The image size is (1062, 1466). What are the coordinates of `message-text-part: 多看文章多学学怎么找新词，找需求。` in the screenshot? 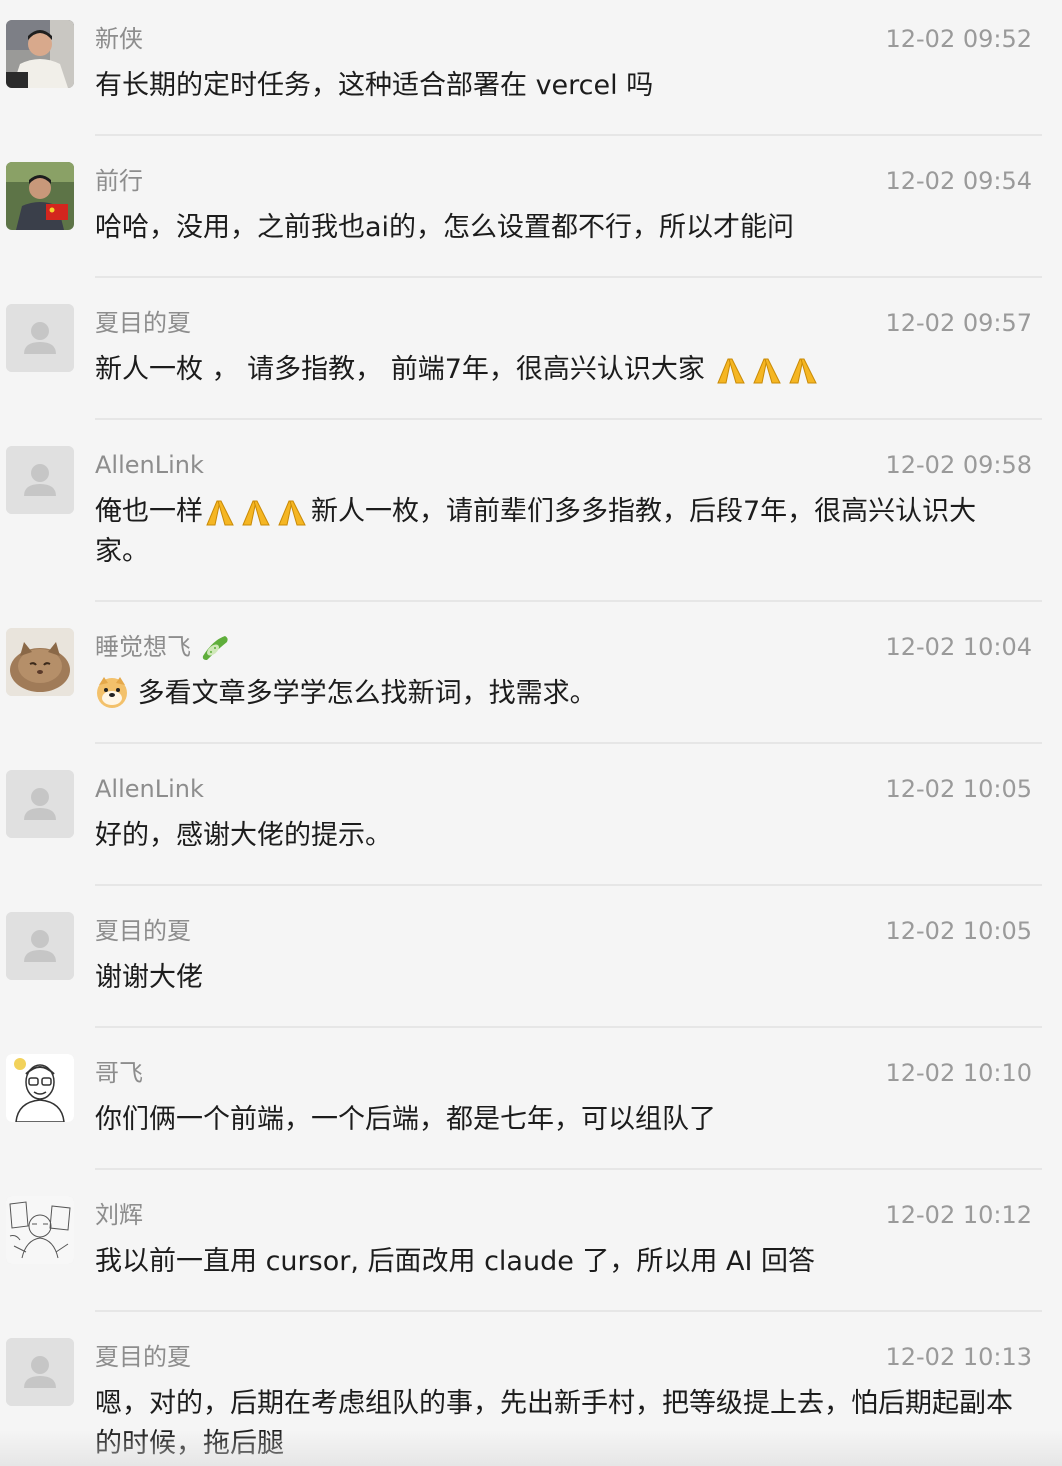 It's located at (363, 693).